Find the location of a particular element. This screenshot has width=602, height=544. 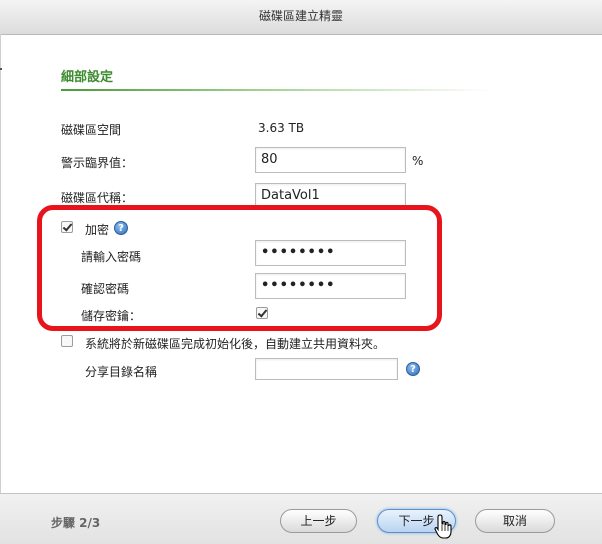

hand-cursor-icon is located at coordinates (443, 526).